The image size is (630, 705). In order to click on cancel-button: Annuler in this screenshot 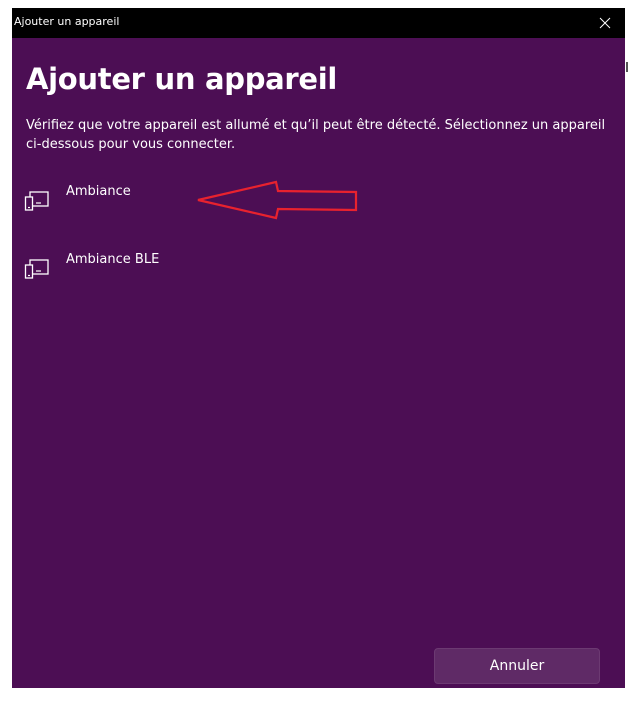, I will do `click(517, 666)`.